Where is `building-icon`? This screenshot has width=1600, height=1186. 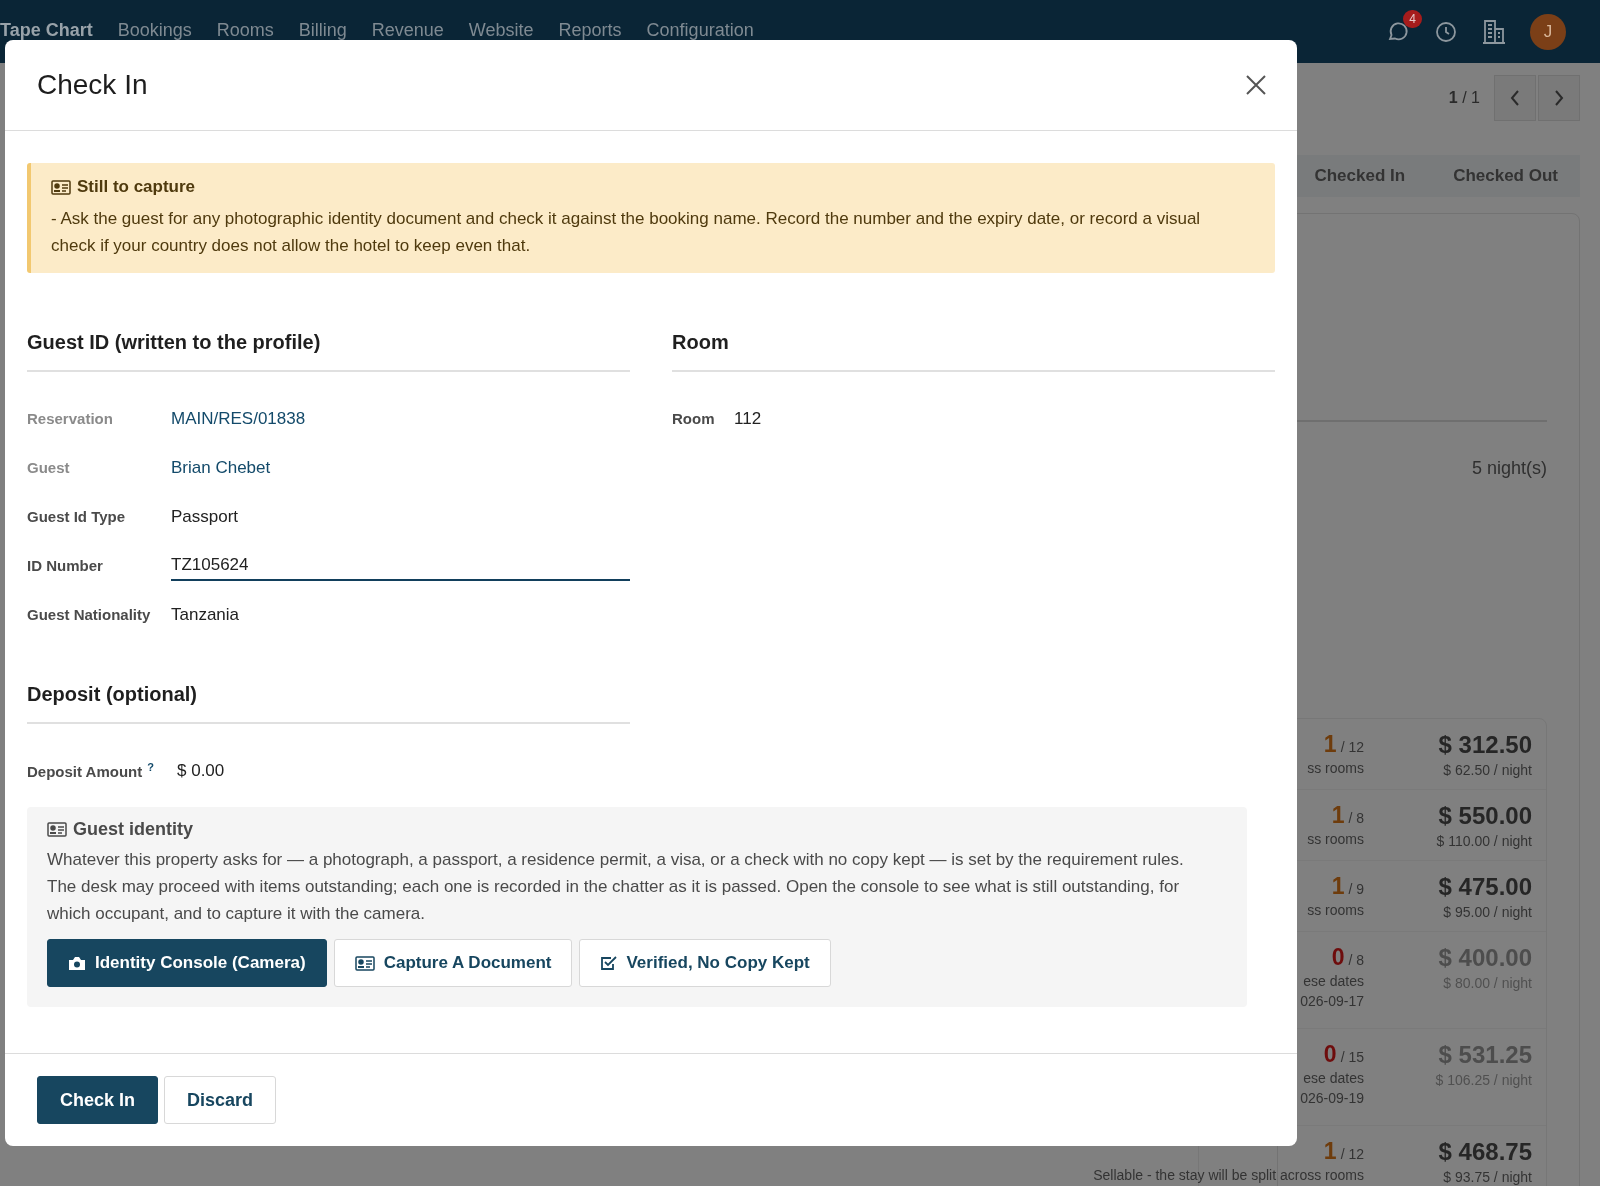 building-icon is located at coordinates (1494, 31).